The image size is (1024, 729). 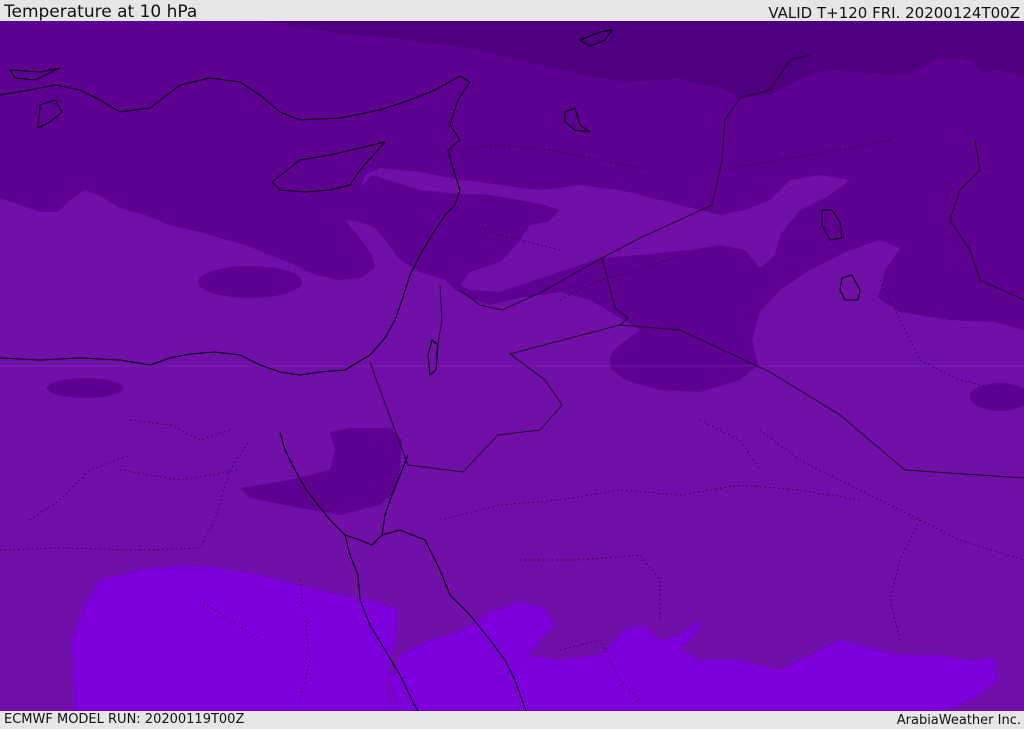 I want to click on model-run: ECMWF MODEL RUN: 20200119T00Z, so click(x=124, y=719).